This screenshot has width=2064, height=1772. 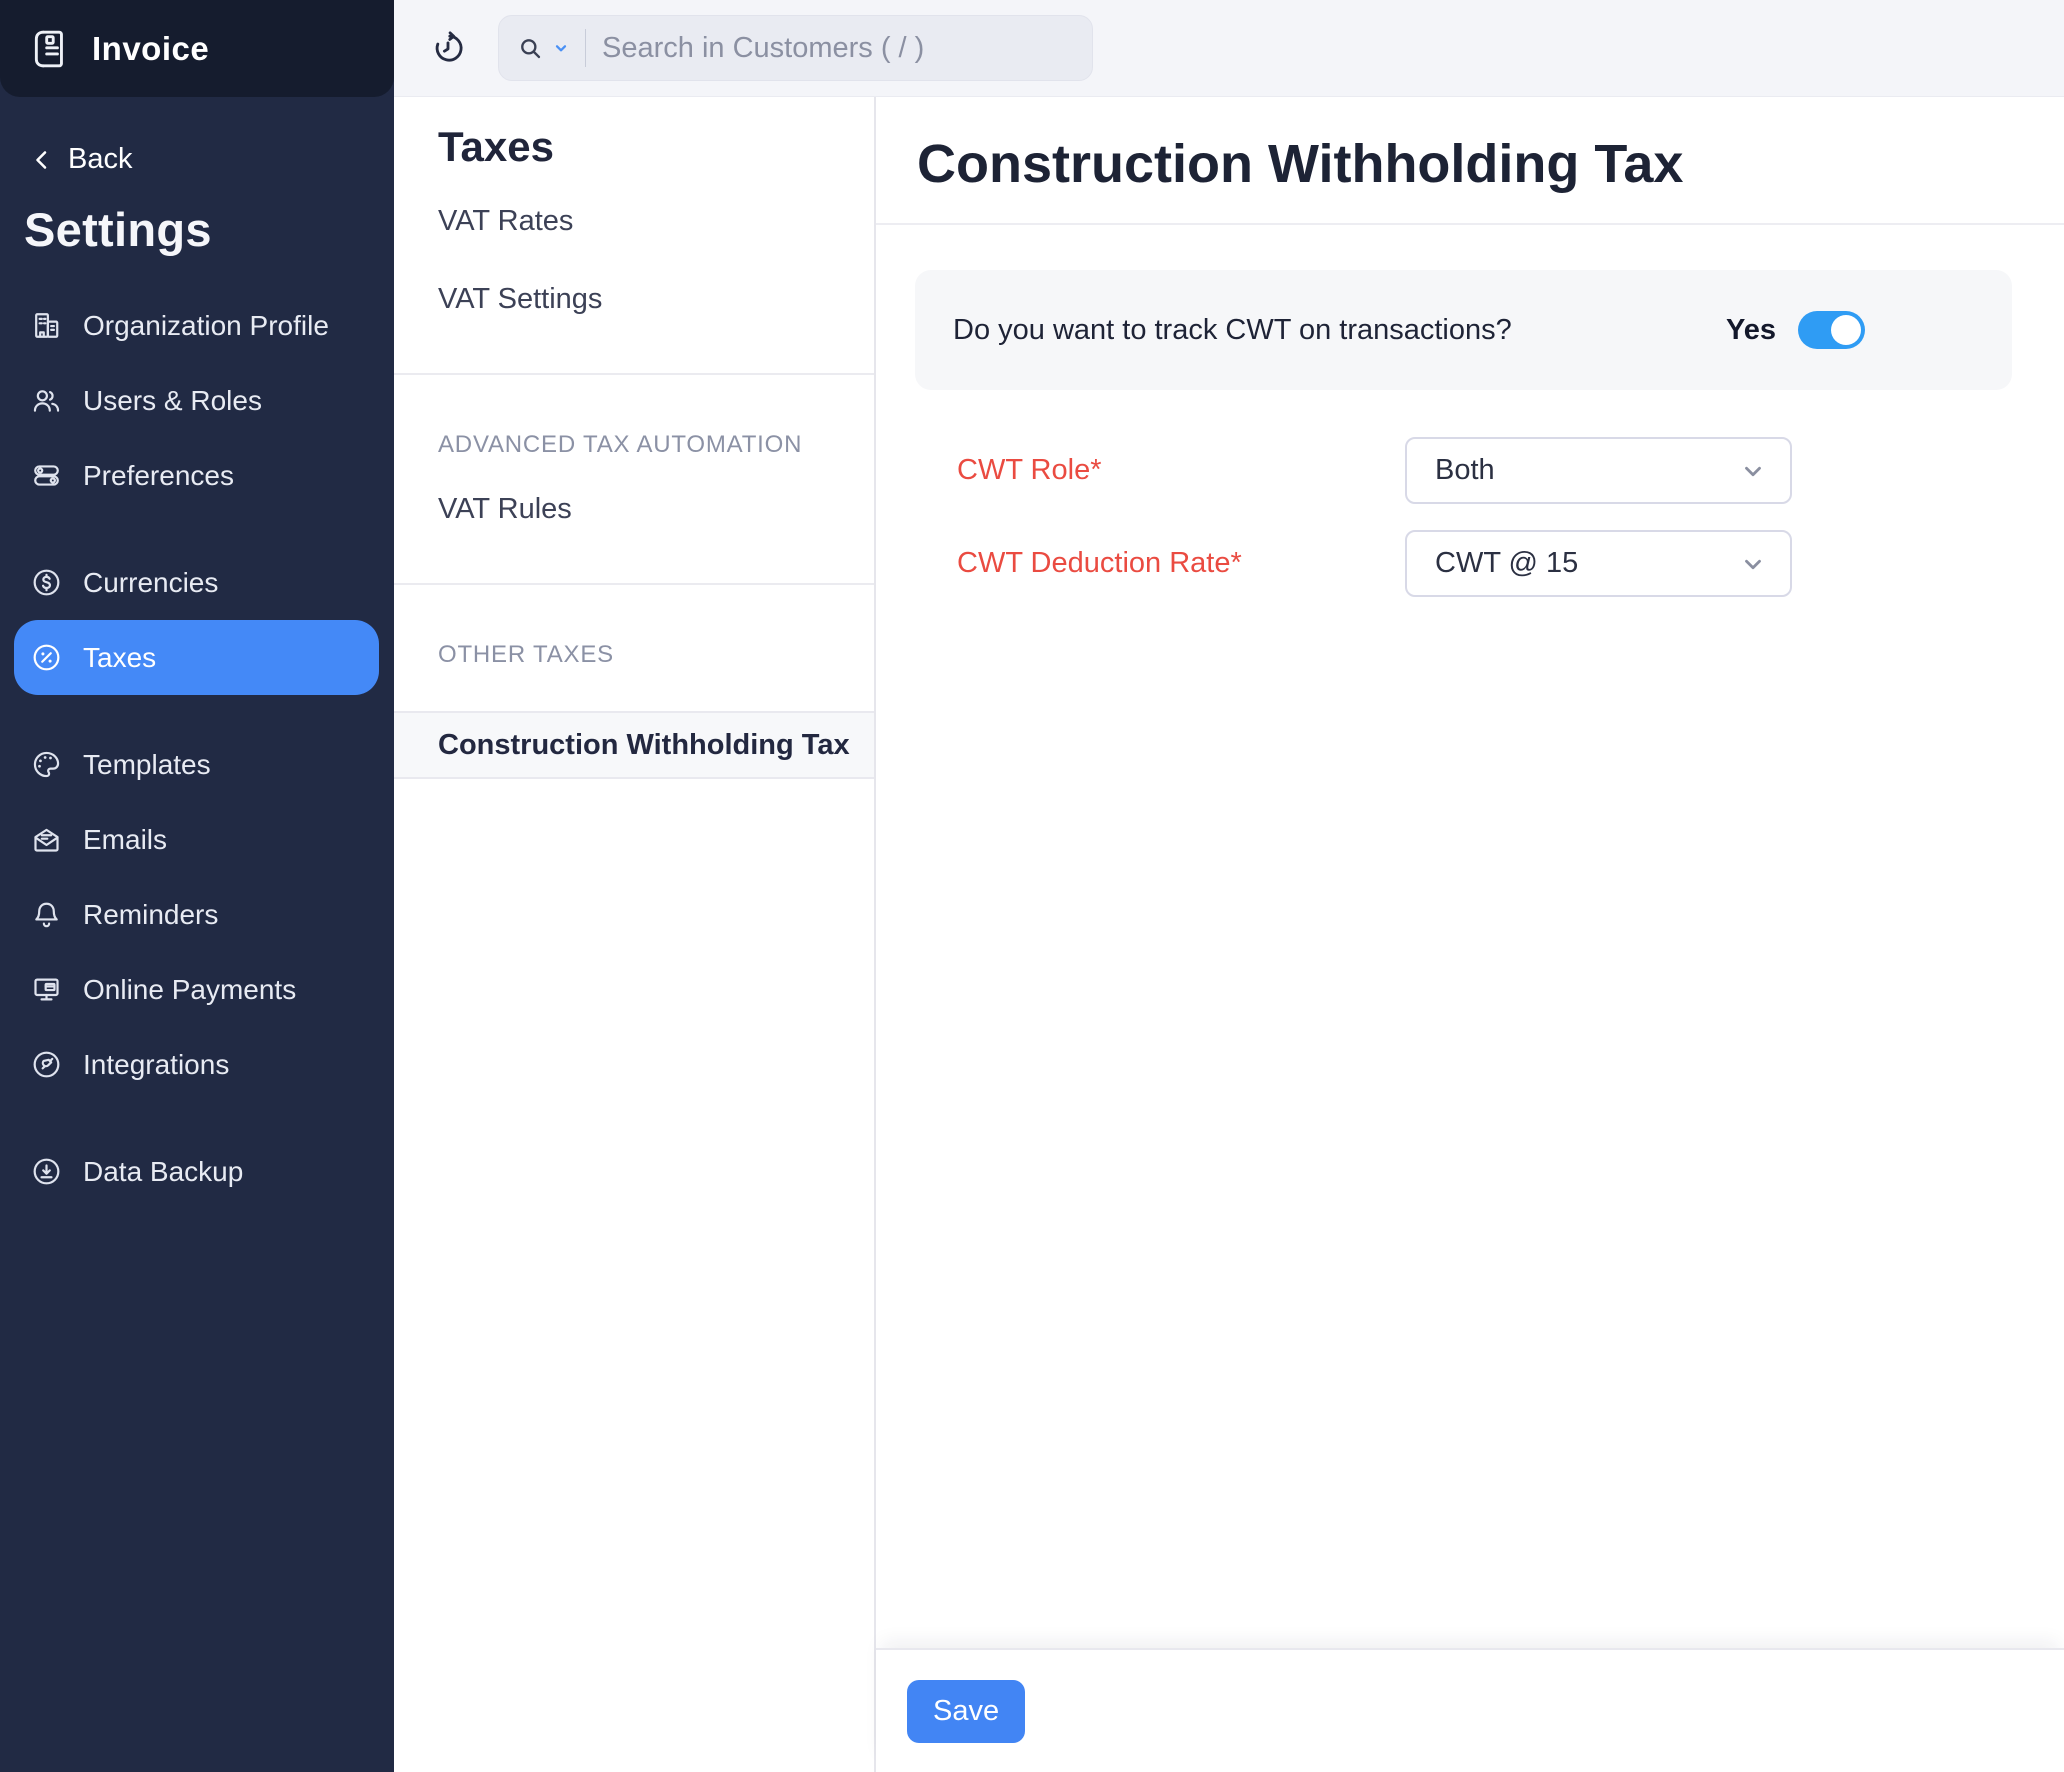 I want to click on back-label: Back, so click(x=100, y=159).